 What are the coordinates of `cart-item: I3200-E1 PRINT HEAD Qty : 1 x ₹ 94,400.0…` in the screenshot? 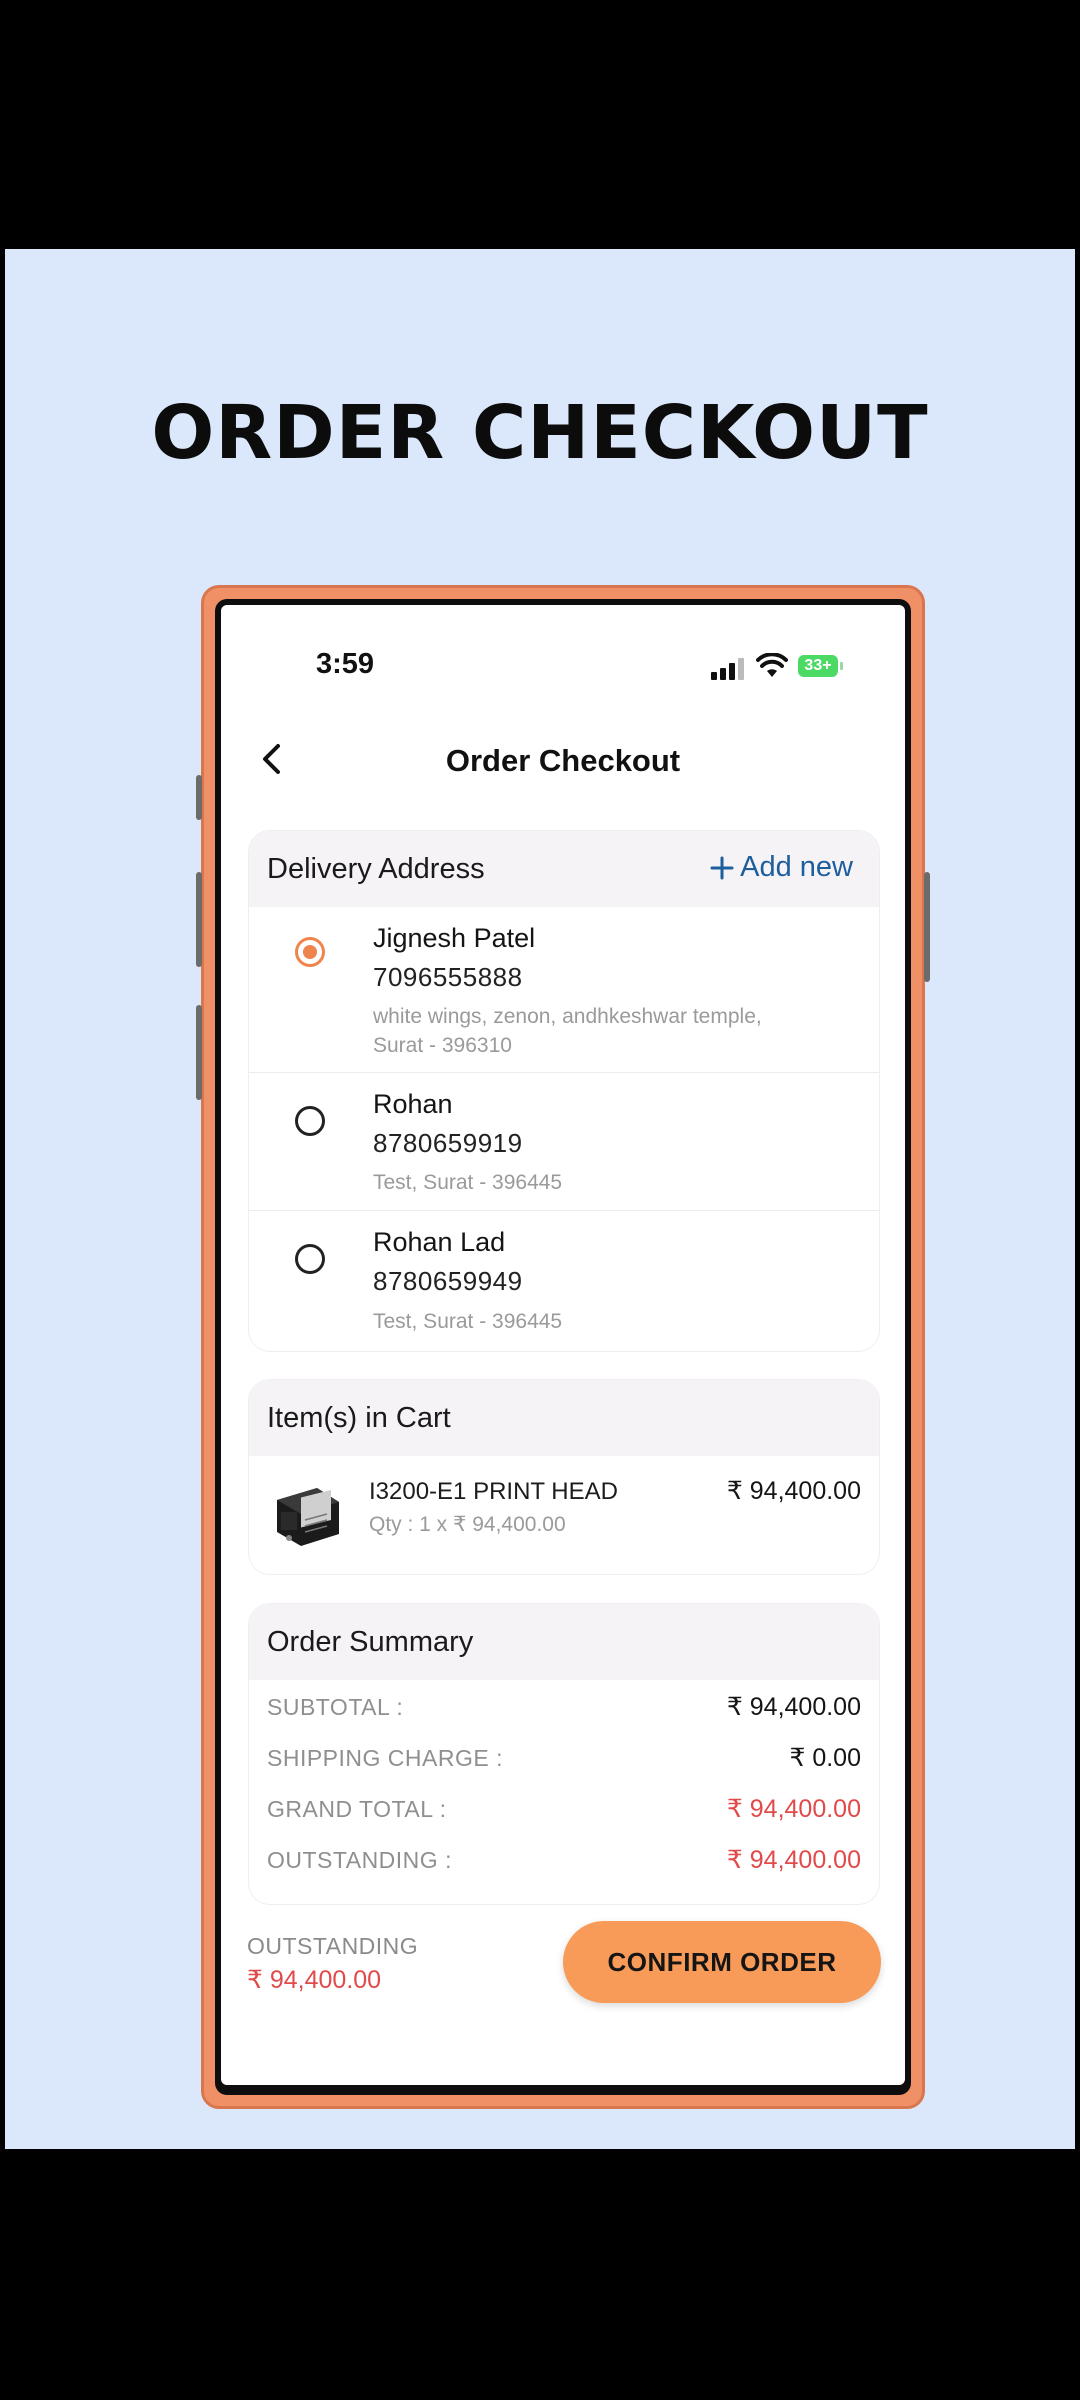 It's located at (564, 1515).